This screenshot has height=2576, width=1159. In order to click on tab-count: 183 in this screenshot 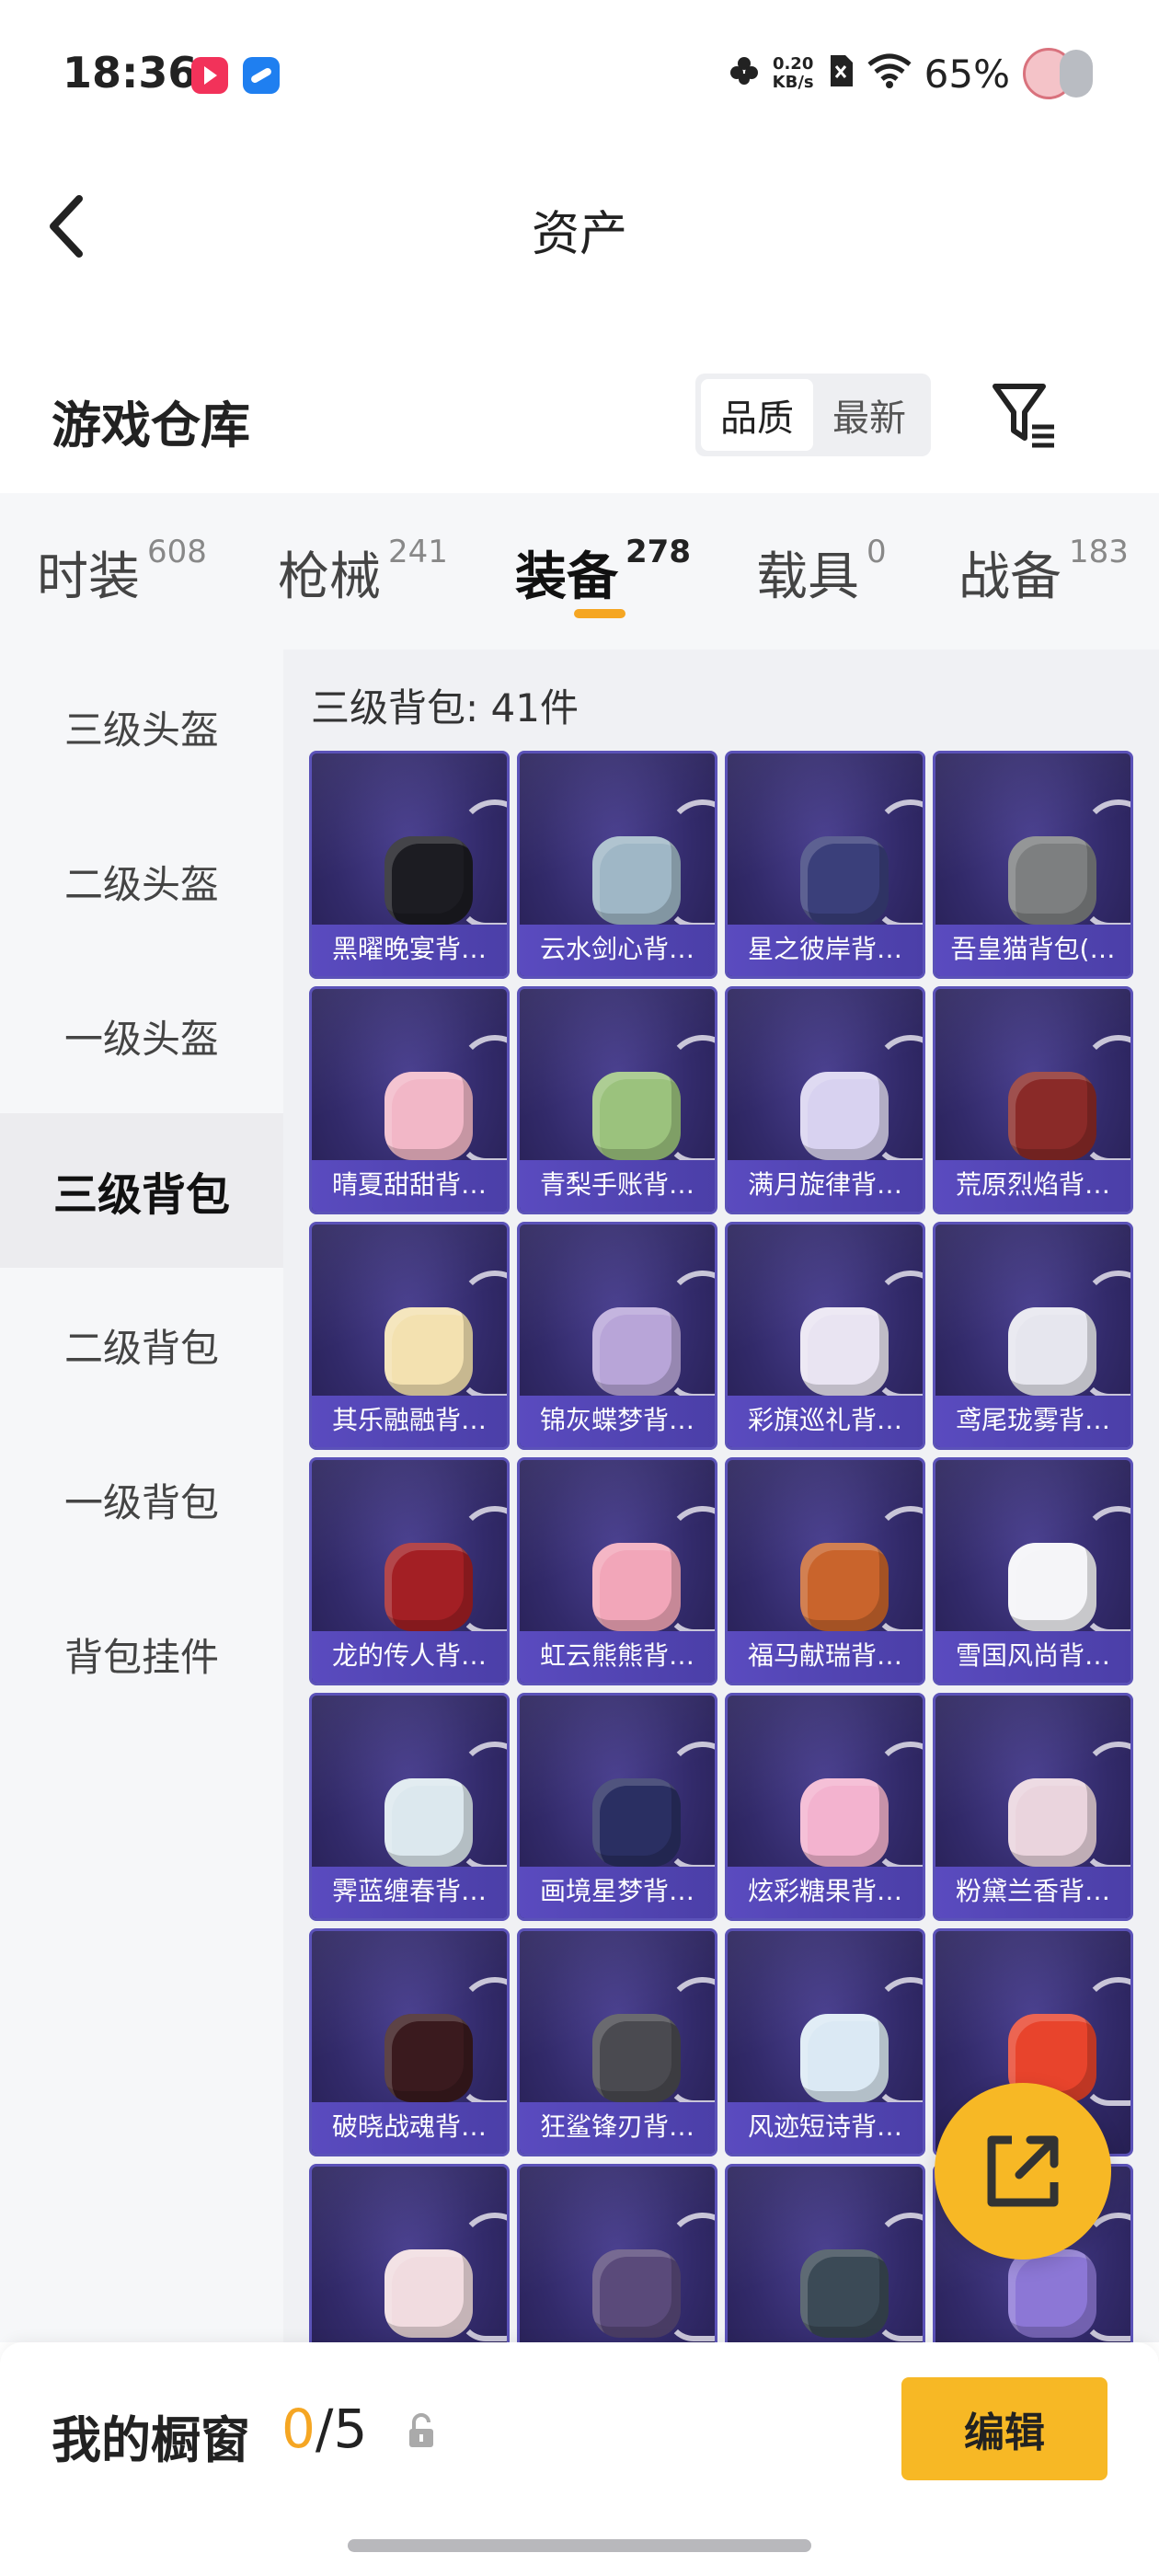, I will do `click(1099, 552)`.